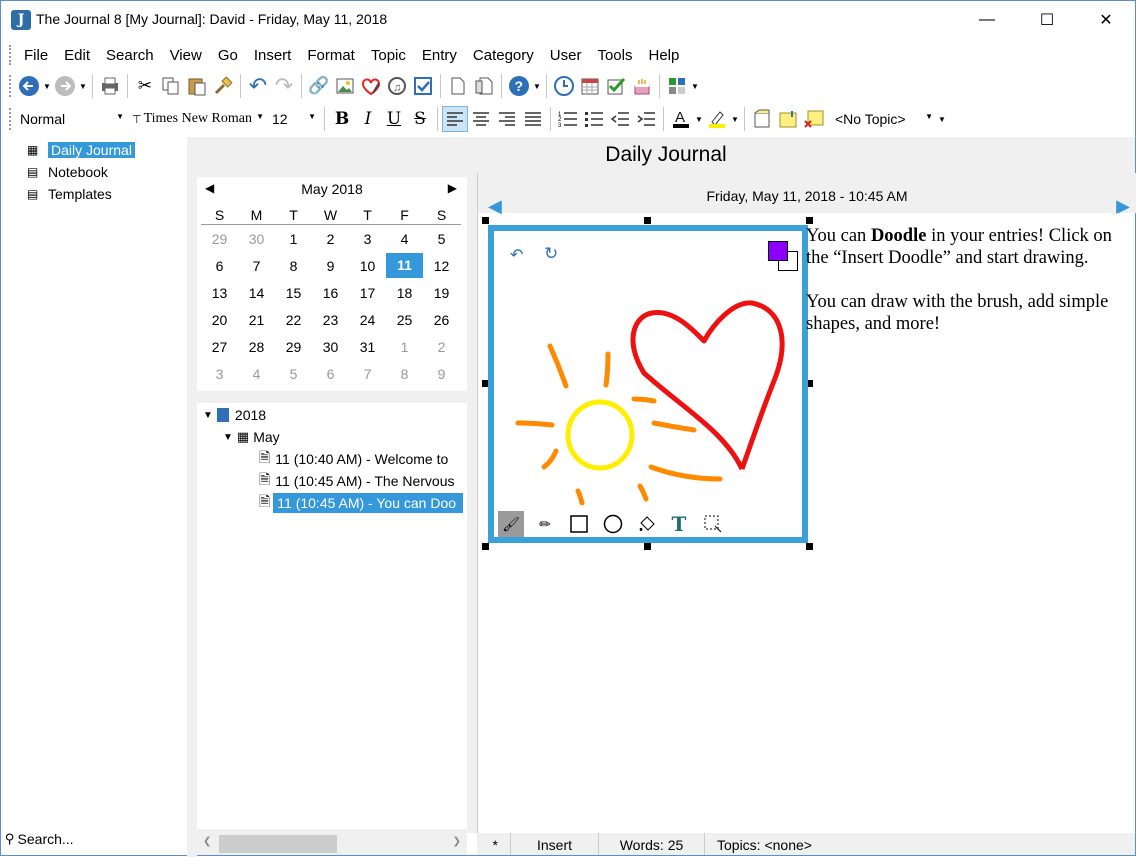 The image size is (1136, 857). What do you see at coordinates (371, 86) in the screenshot?
I see `insert-doodle-icon` at bounding box center [371, 86].